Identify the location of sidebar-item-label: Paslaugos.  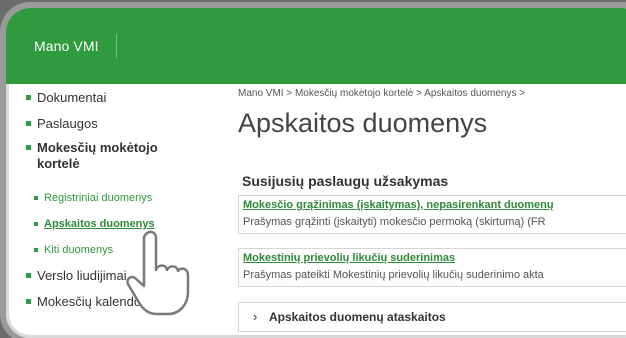
(67, 123).